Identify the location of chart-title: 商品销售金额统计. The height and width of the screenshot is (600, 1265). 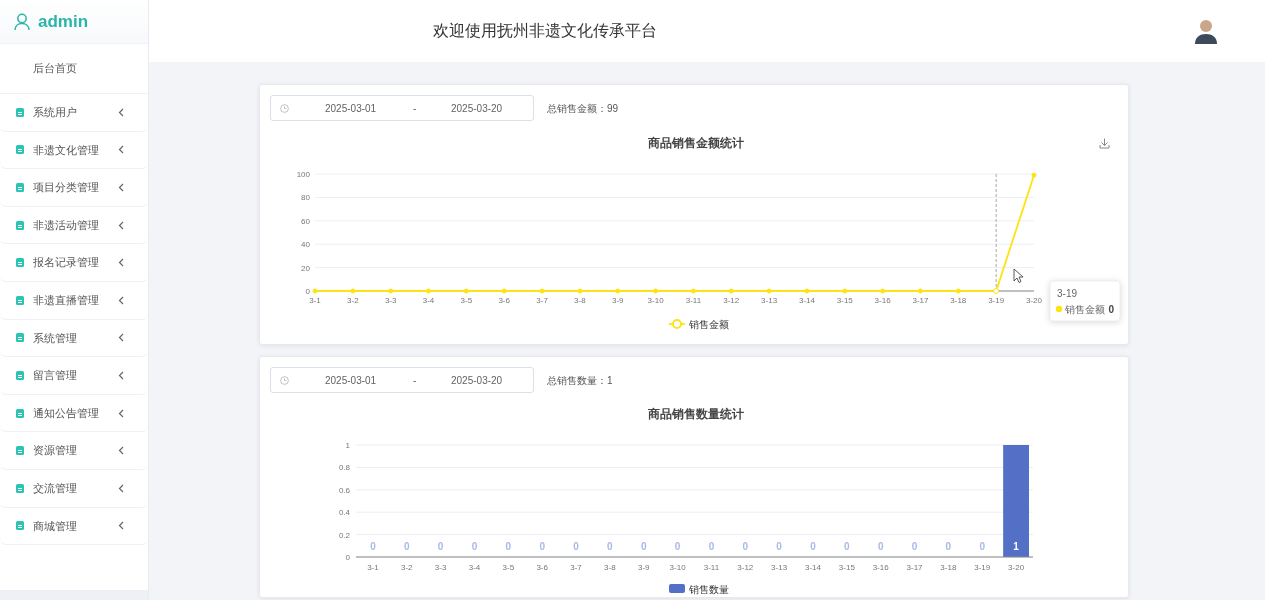
(696, 143).